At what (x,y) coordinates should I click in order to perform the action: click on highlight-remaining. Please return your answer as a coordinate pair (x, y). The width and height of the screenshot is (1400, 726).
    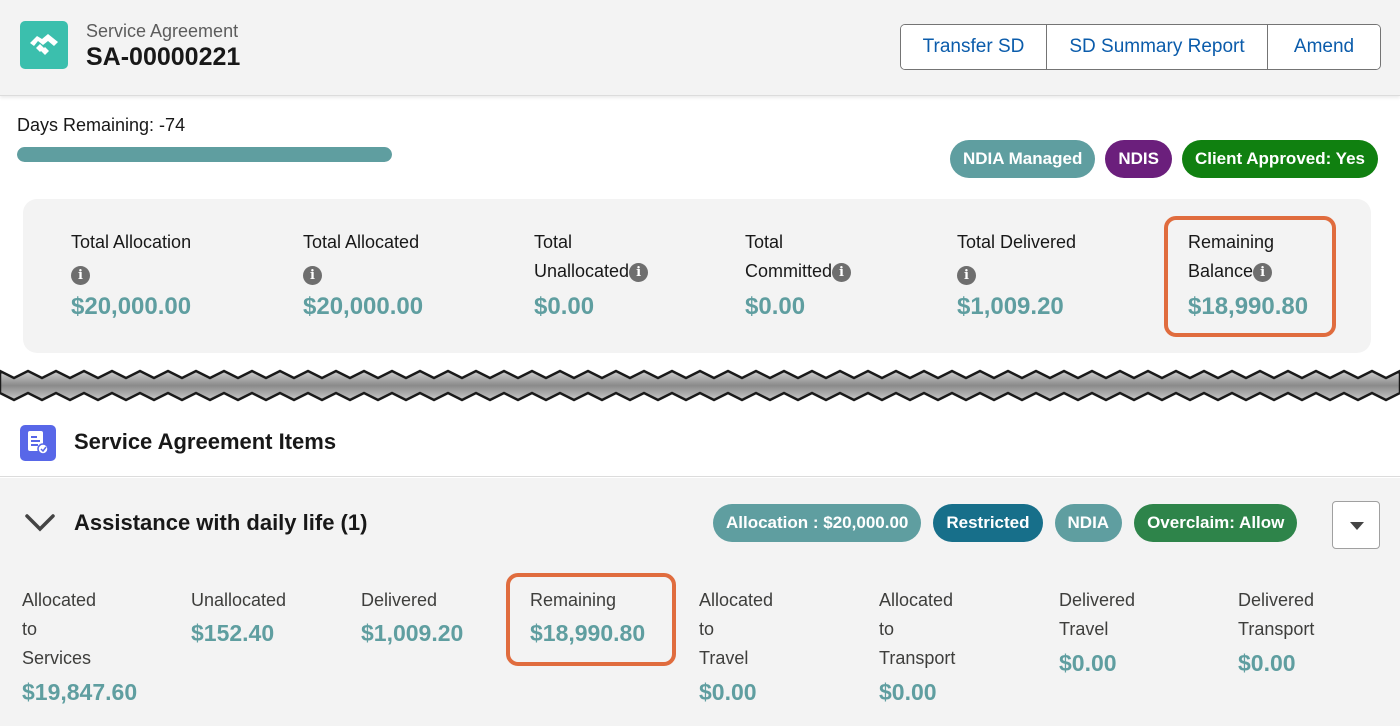
    Looking at the image, I should click on (591, 619).